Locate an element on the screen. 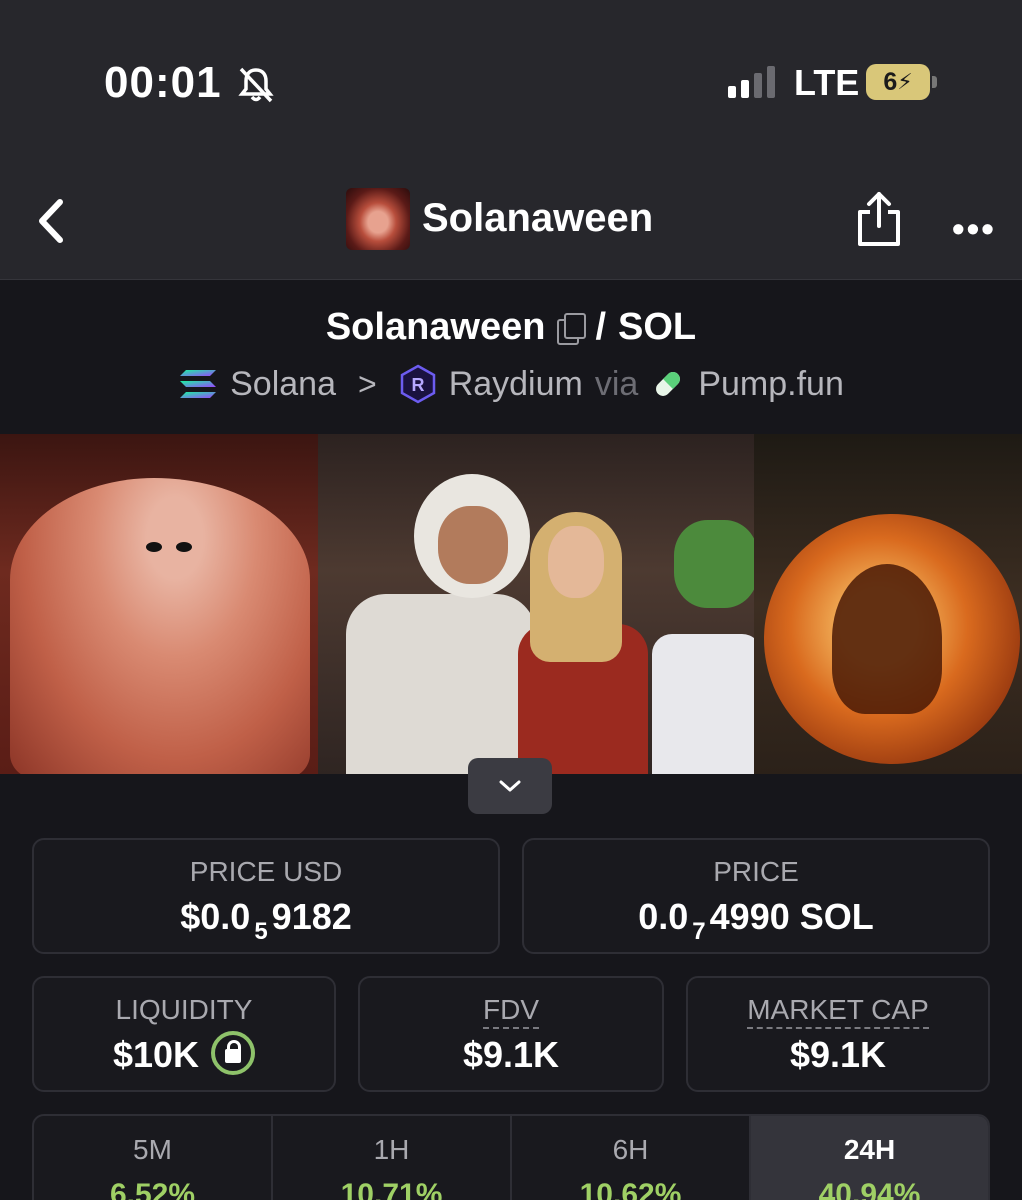  battery-tip is located at coordinates (934, 82).